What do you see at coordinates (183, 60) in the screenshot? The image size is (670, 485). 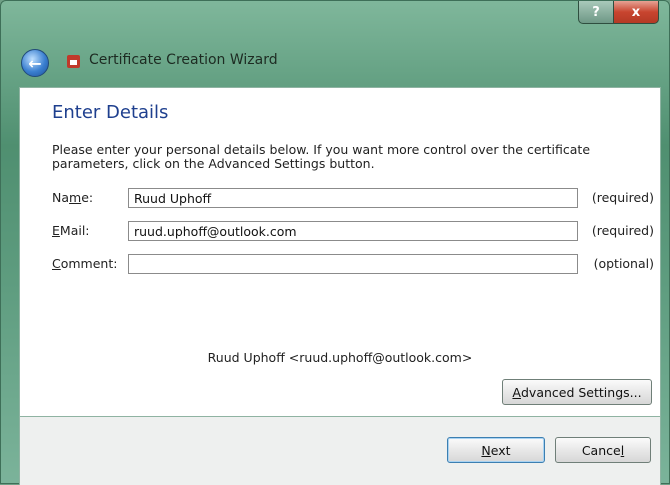 I see `window-title: Certificate Creation Wizard` at bounding box center [183, 60].